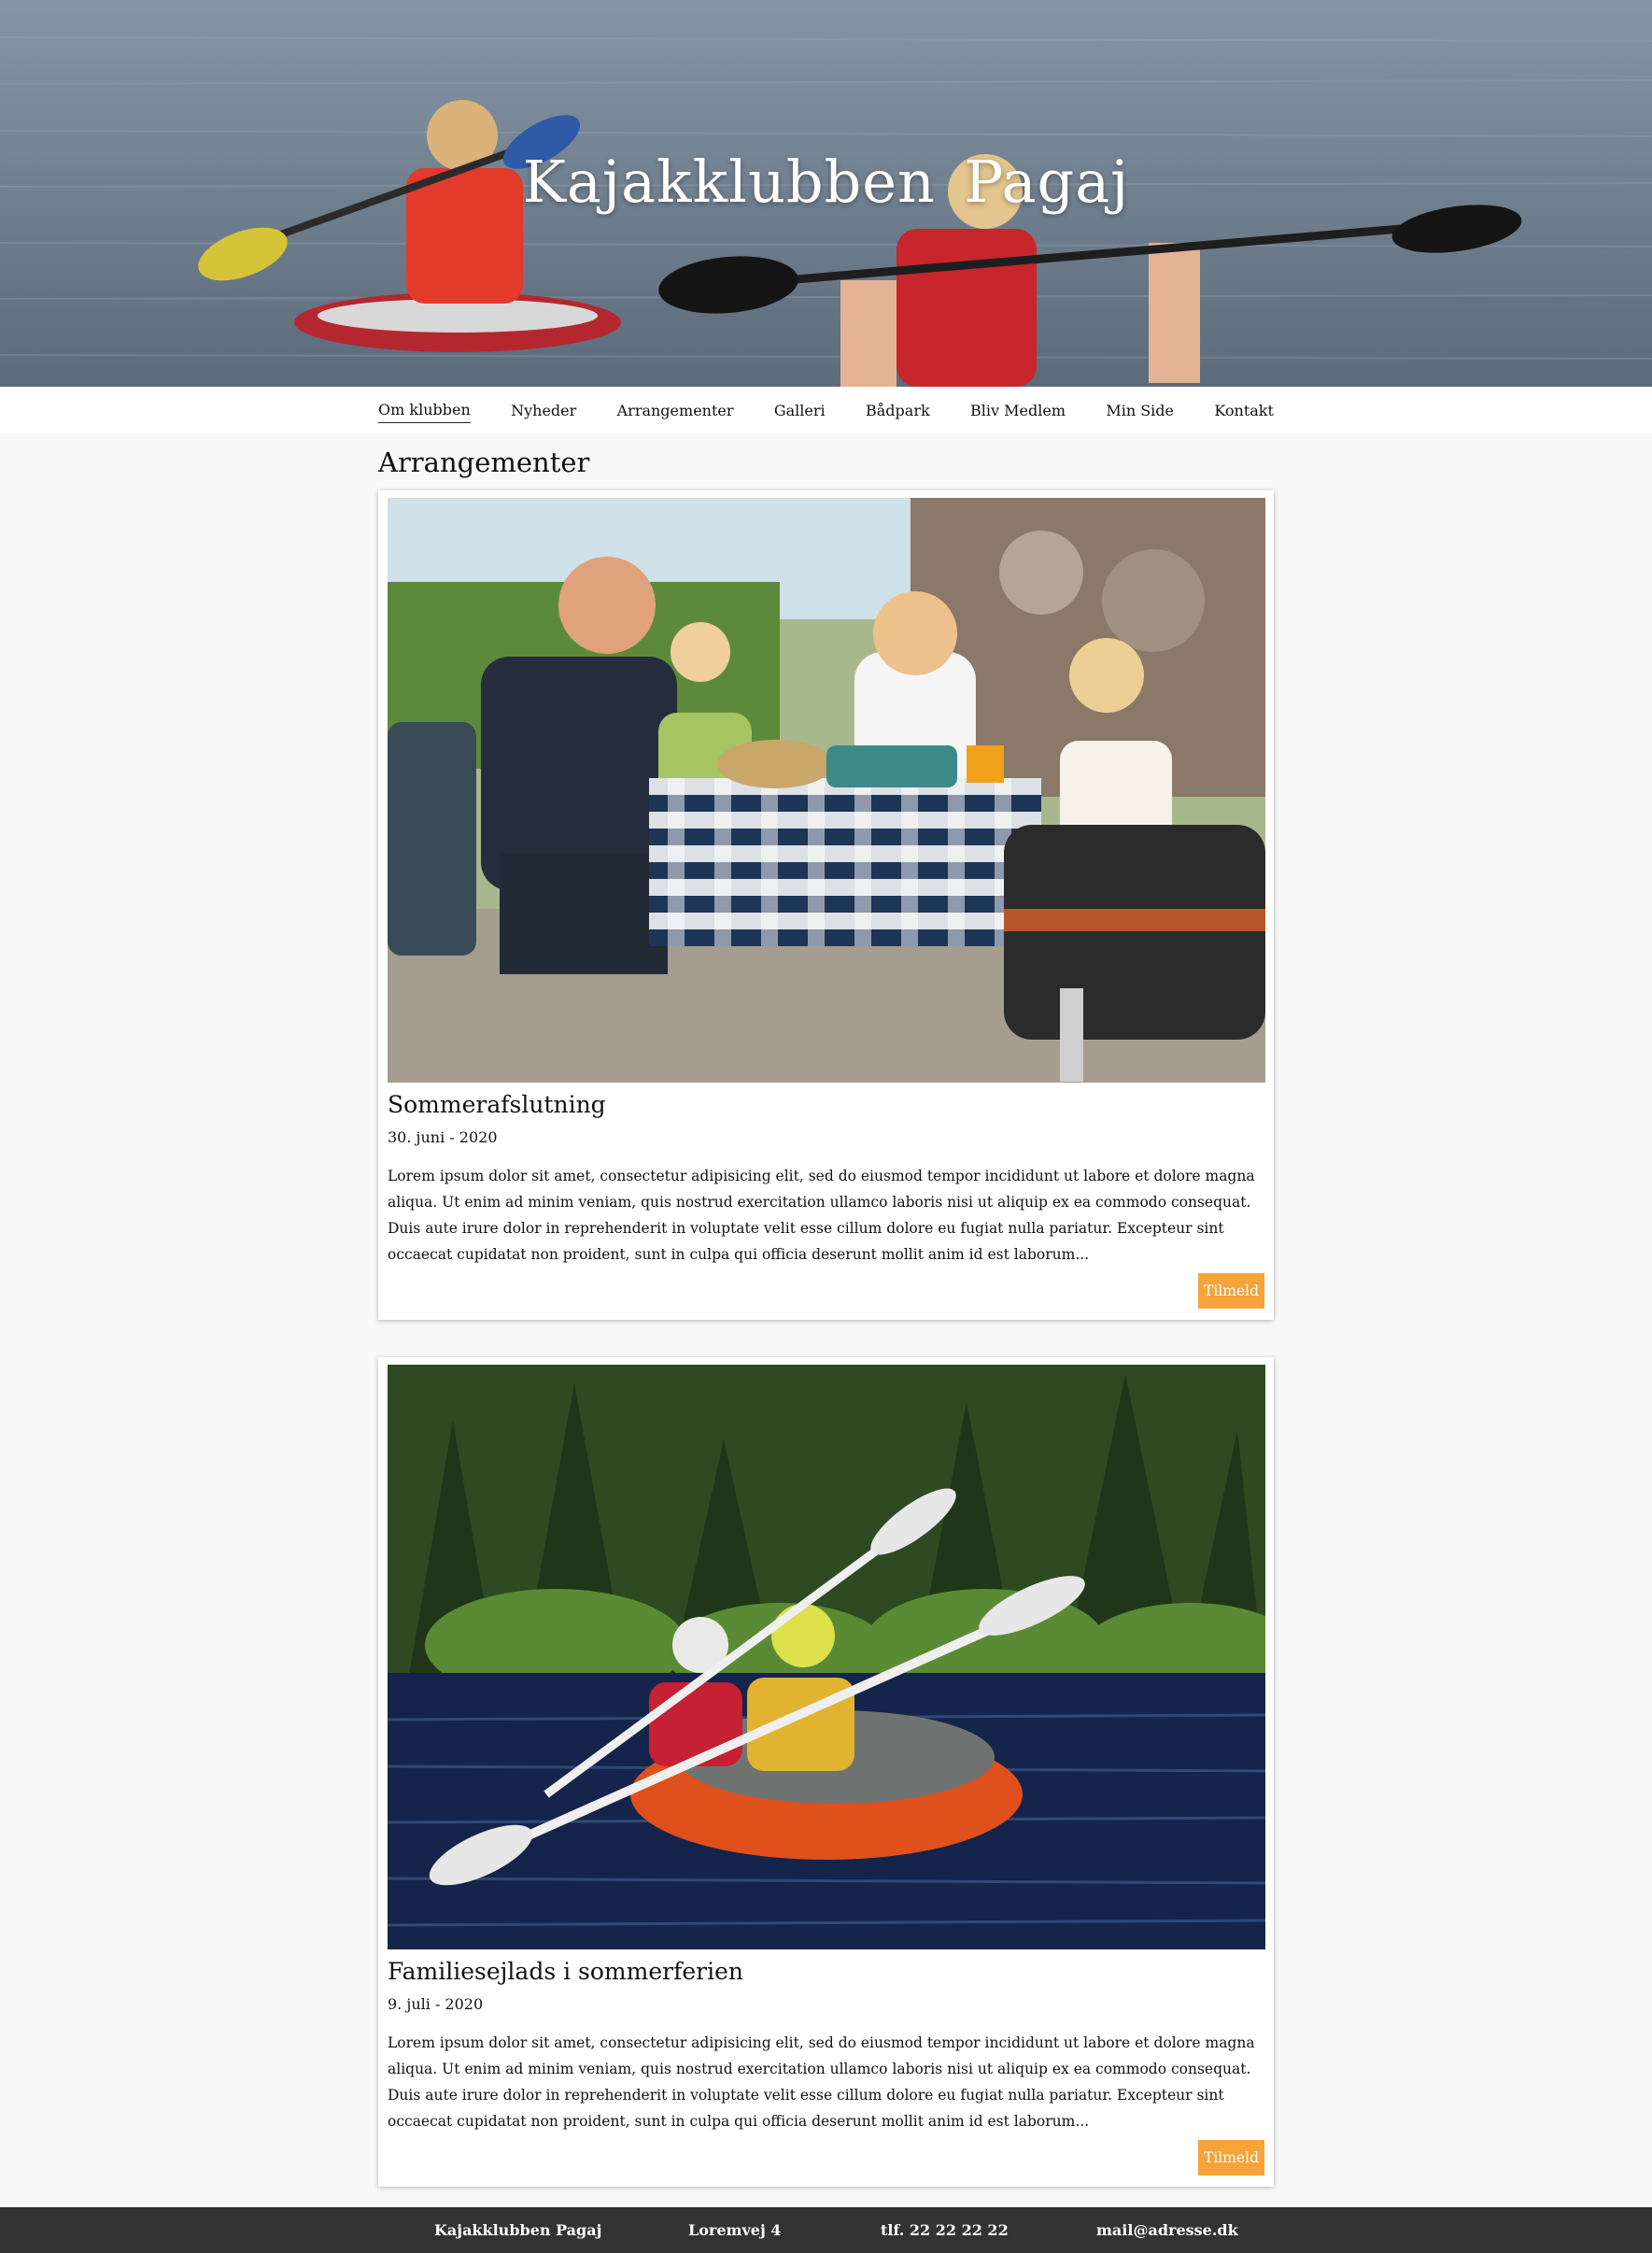  What do you see at coordinates (1140, 411) in the screenshot?
I see `nav-item-min-side: Min Side` at bounding box center [1140, 411].